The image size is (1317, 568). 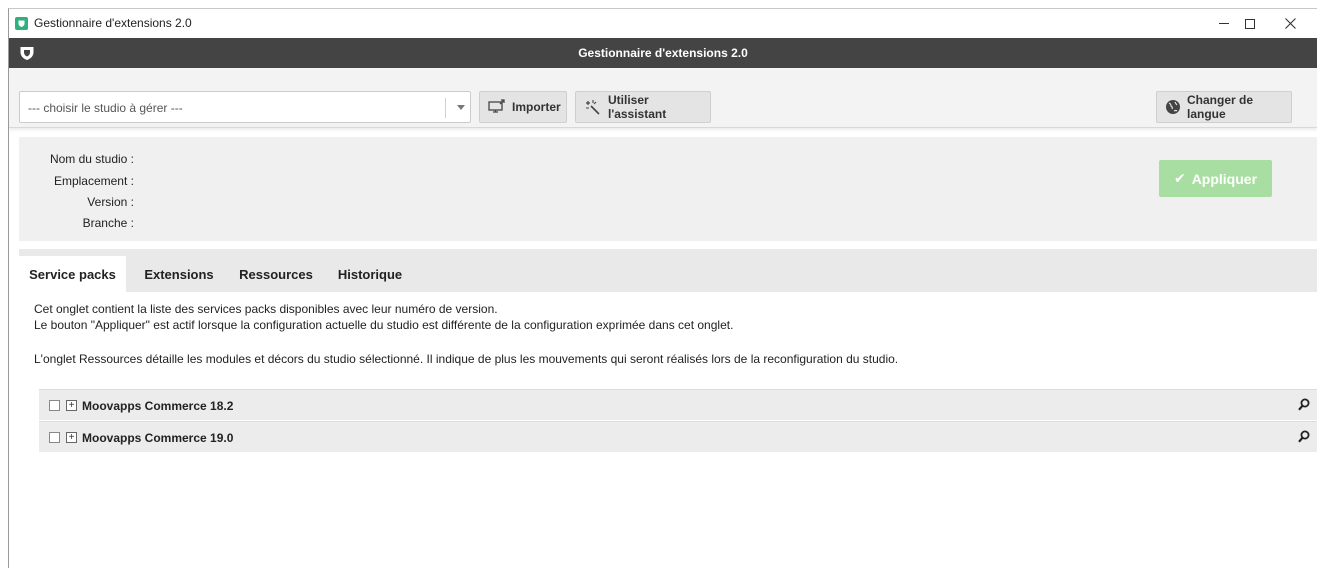 I want to click on studio-location-label: Emplacement :, so click(x=93, y=181).